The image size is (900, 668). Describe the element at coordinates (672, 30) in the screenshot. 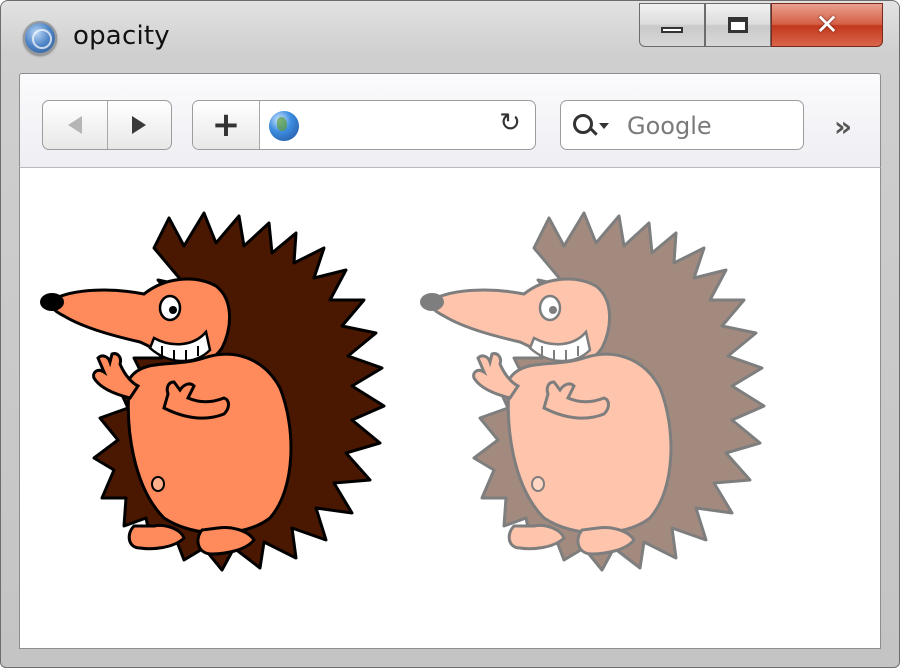

I see `minimize-icon` at that location.